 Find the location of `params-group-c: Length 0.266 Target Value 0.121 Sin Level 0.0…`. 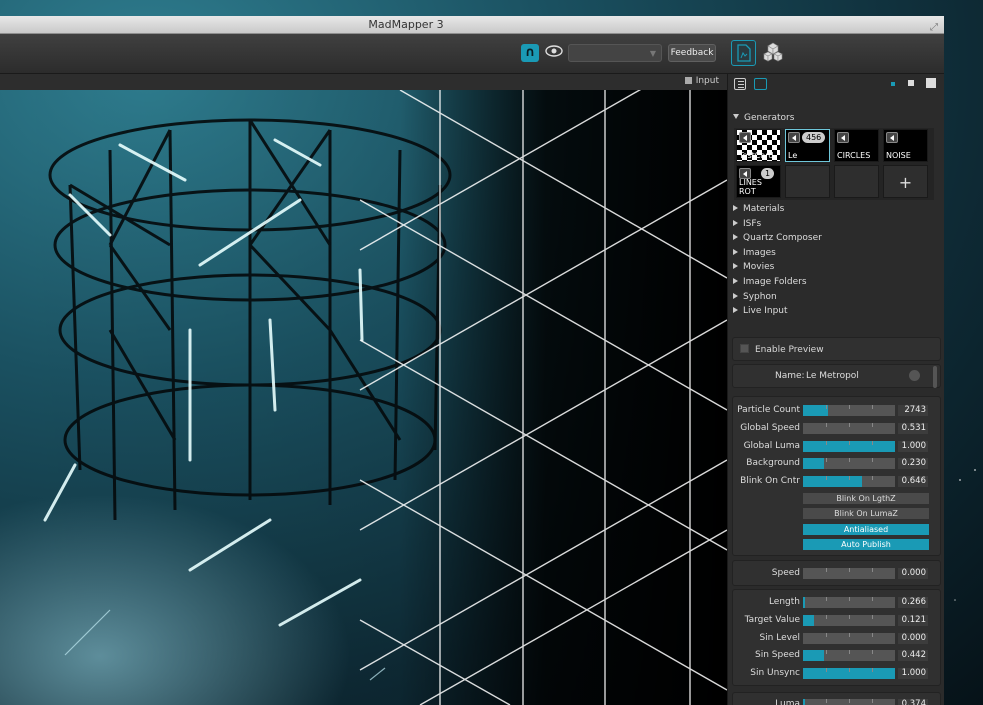

params-group-c: Length 0.266 Target Value 0.121 Sin Level 0.0… is located at coordinates (836, 637).